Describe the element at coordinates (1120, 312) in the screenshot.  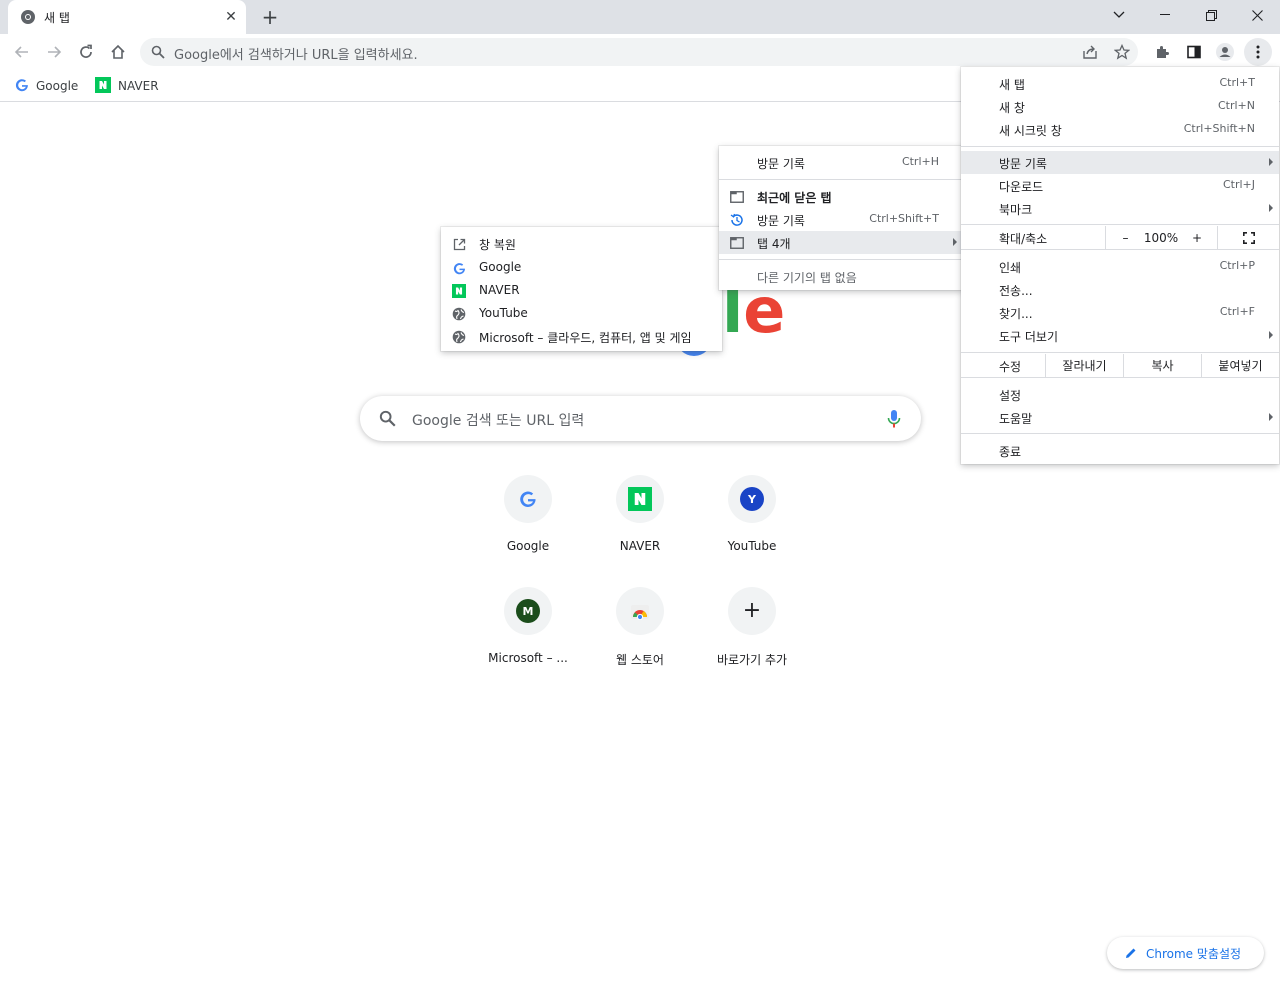
I see `menu-item-find: 찾기... Ctrl+F` at that location.